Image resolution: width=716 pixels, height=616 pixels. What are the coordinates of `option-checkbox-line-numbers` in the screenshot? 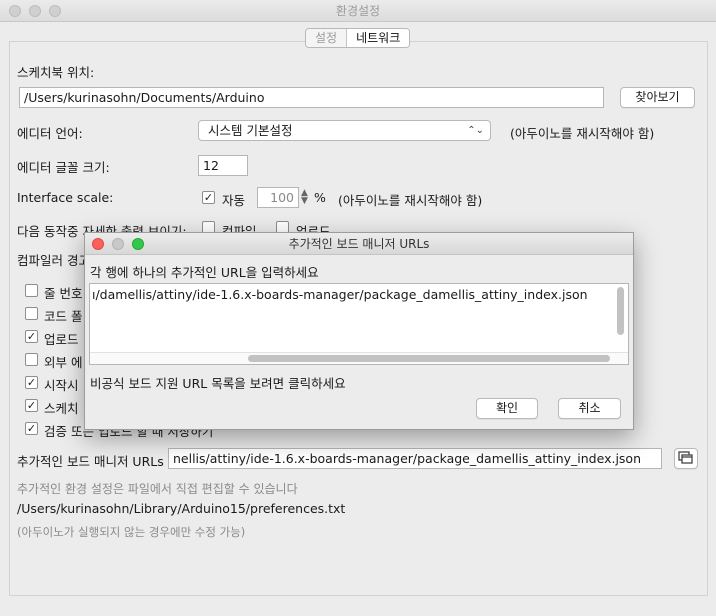 It's located at (31, 290).